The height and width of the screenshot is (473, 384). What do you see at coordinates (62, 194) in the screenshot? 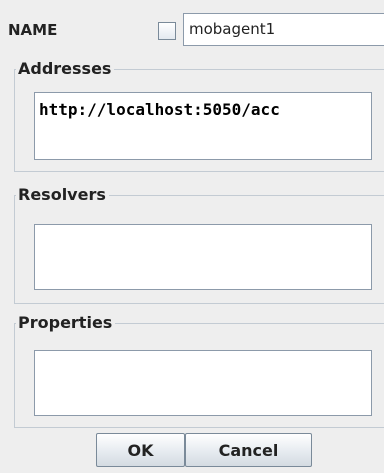
I see `resolvers-legend: Resolvers` at bounding box center [62, 194].